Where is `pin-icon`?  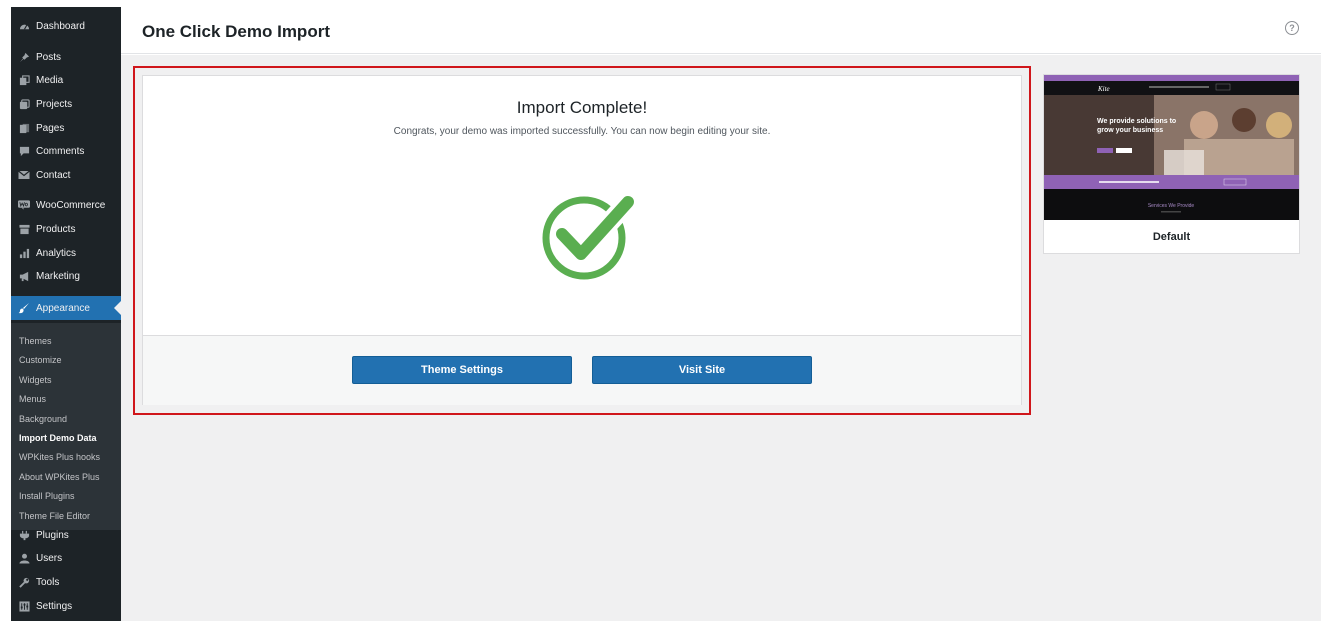
pin-icon is located at coordinates (24, 57).